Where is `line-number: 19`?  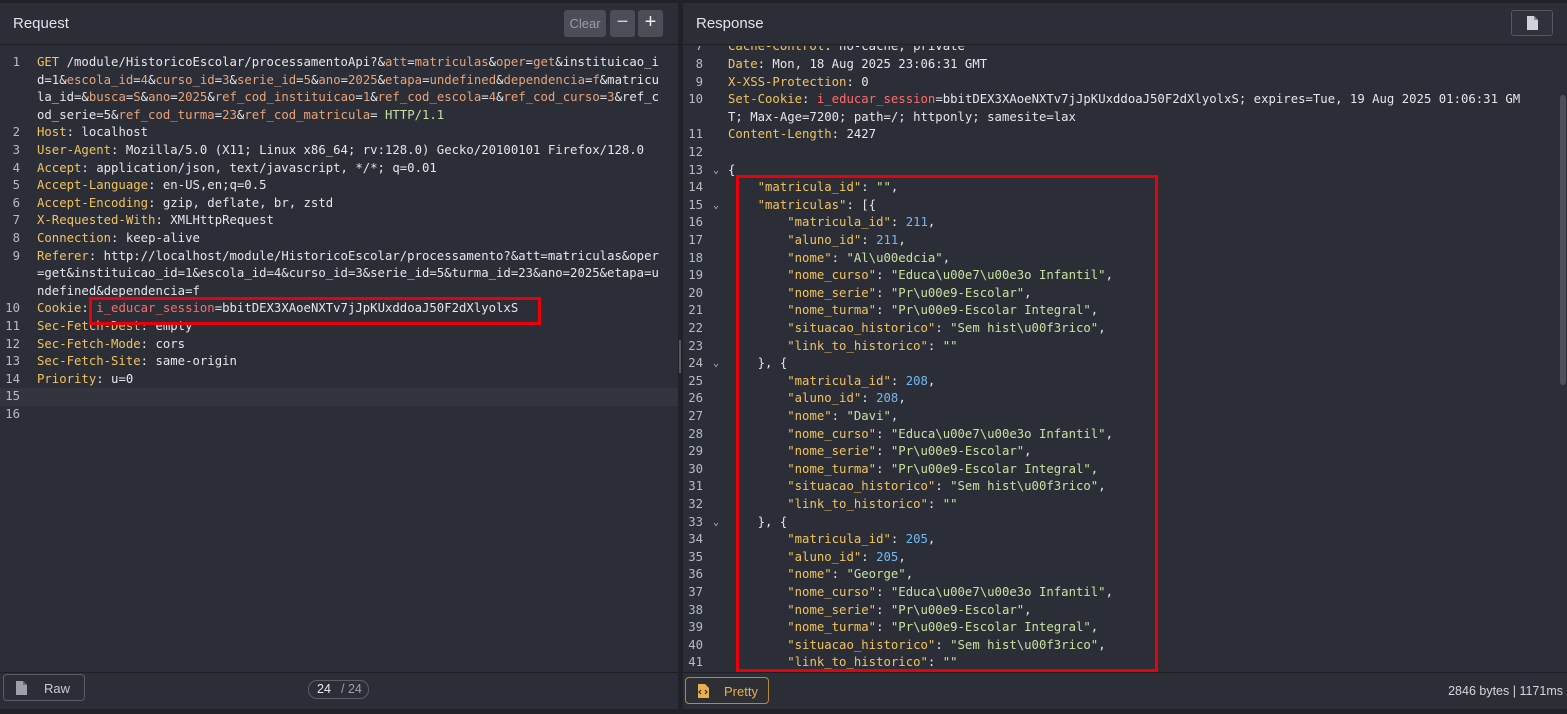
line-number: 19 is located at coordinates (695, 275).